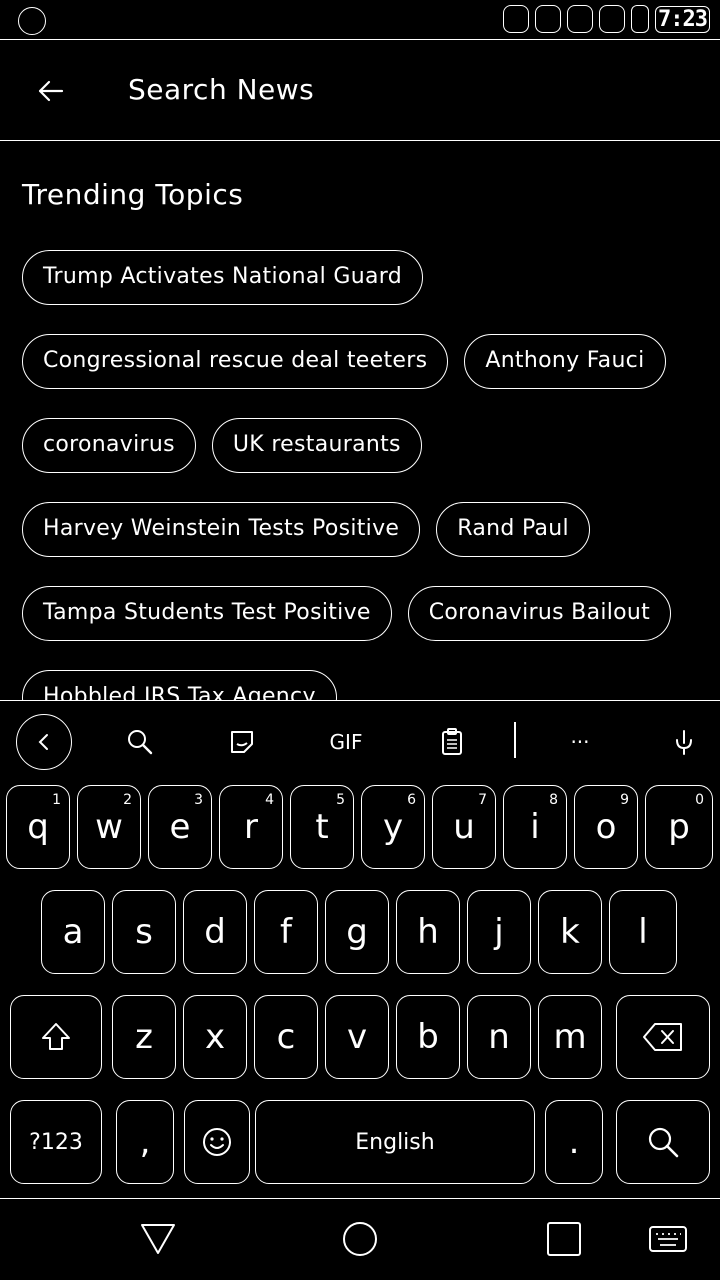 Image resolution: width=720 pixels, height=1280 pixels. I want to click on key-j: j, so click(499, 932).